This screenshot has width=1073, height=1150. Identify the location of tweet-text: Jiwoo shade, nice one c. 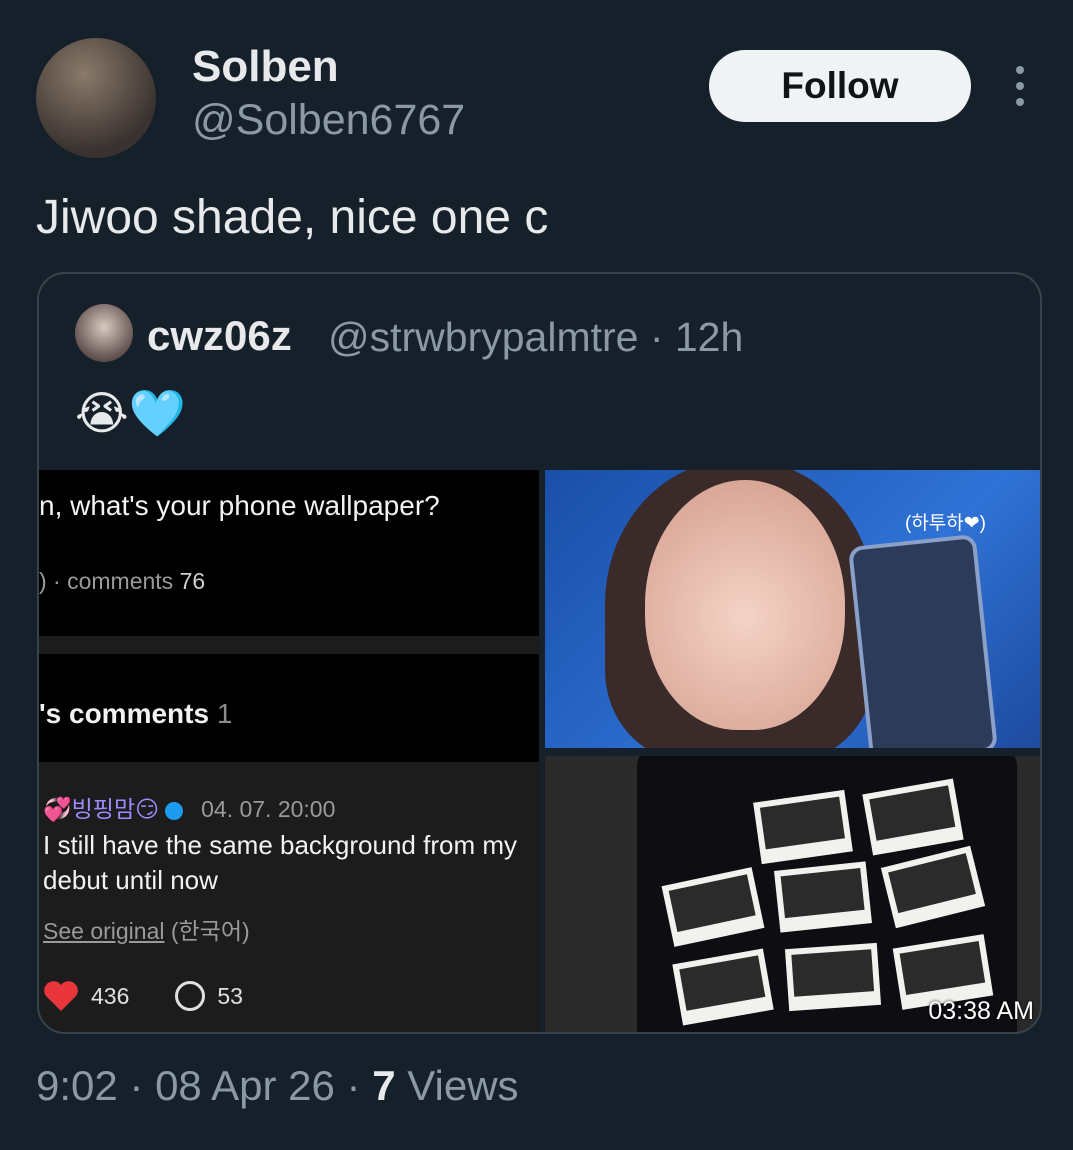
(292, 217).